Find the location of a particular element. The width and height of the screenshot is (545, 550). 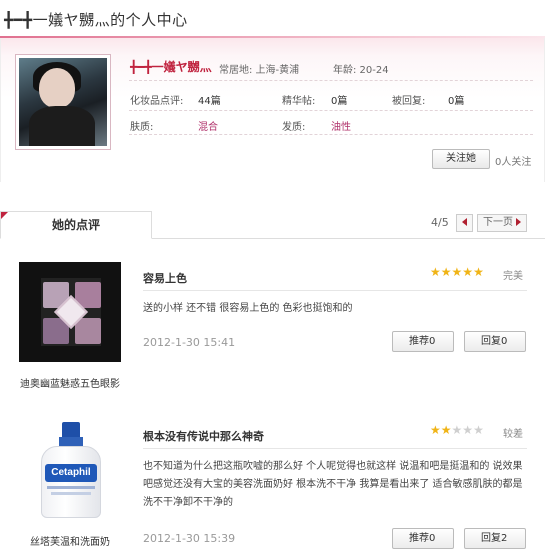

reply-button: 回复2 is located at coordinates (495, 538).